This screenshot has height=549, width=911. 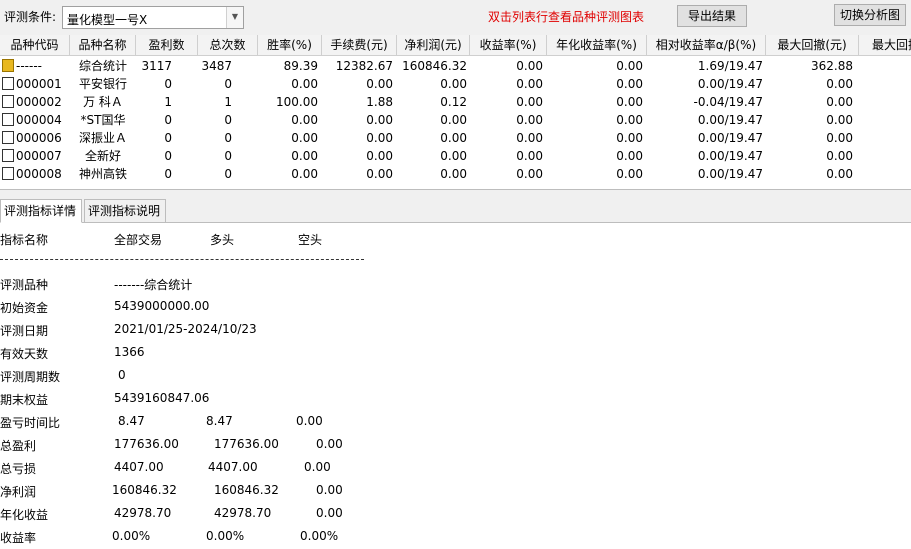 I want to click on col-max-drawdown: 最大回撤(元), so click(x=812, y=45).